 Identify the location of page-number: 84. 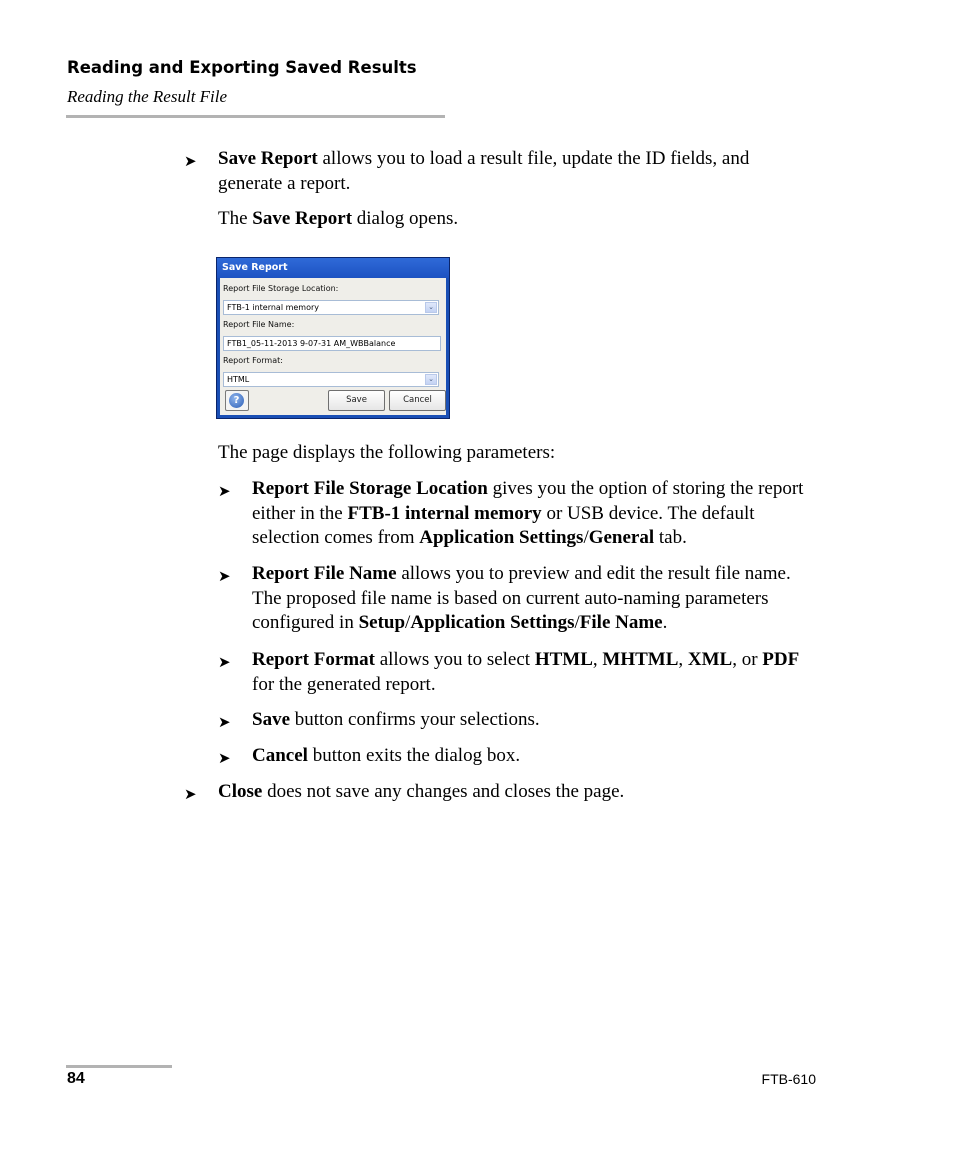
(76, 1078).